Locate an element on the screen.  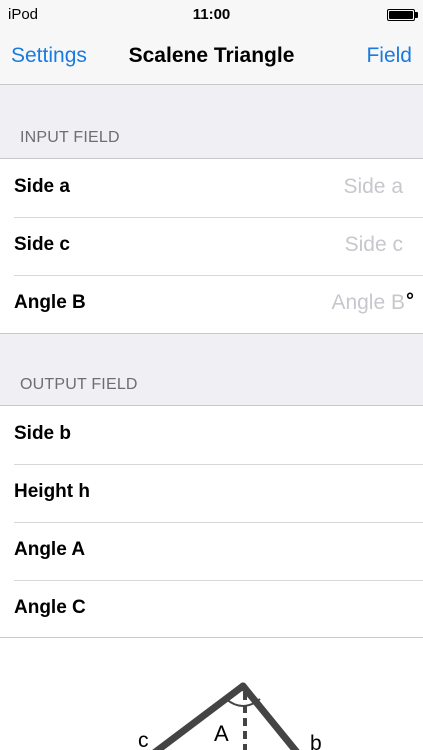
side-b-label: Side b is located at coordinates (43, 433).